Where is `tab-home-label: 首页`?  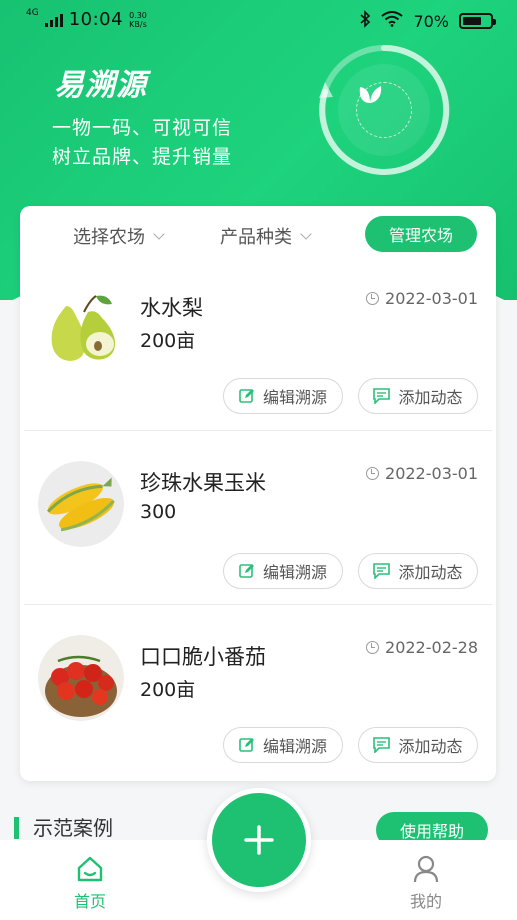 tab-home-label: 首页 is located at coordinates (89, 901).